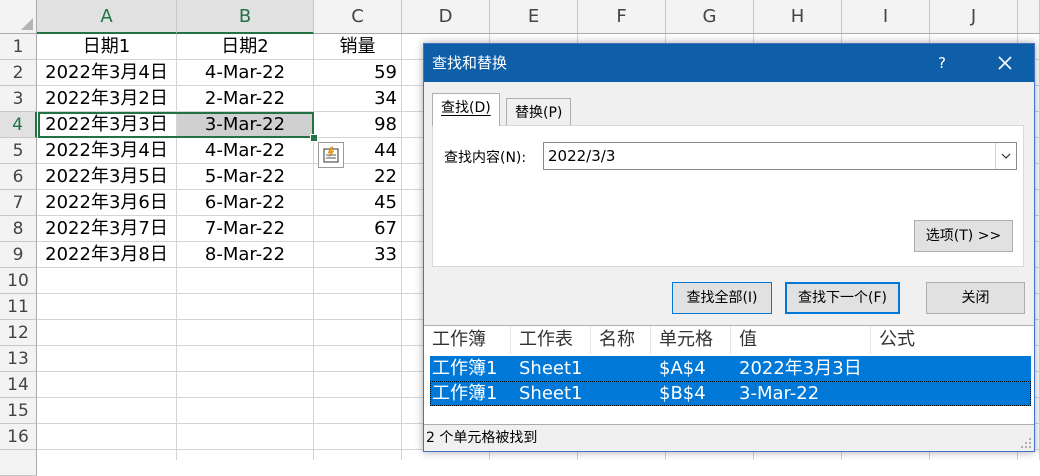 Image resolution: width=1040 pixels, height=476 pixels. I want to click on column-header-j: J, so click(974, 17).